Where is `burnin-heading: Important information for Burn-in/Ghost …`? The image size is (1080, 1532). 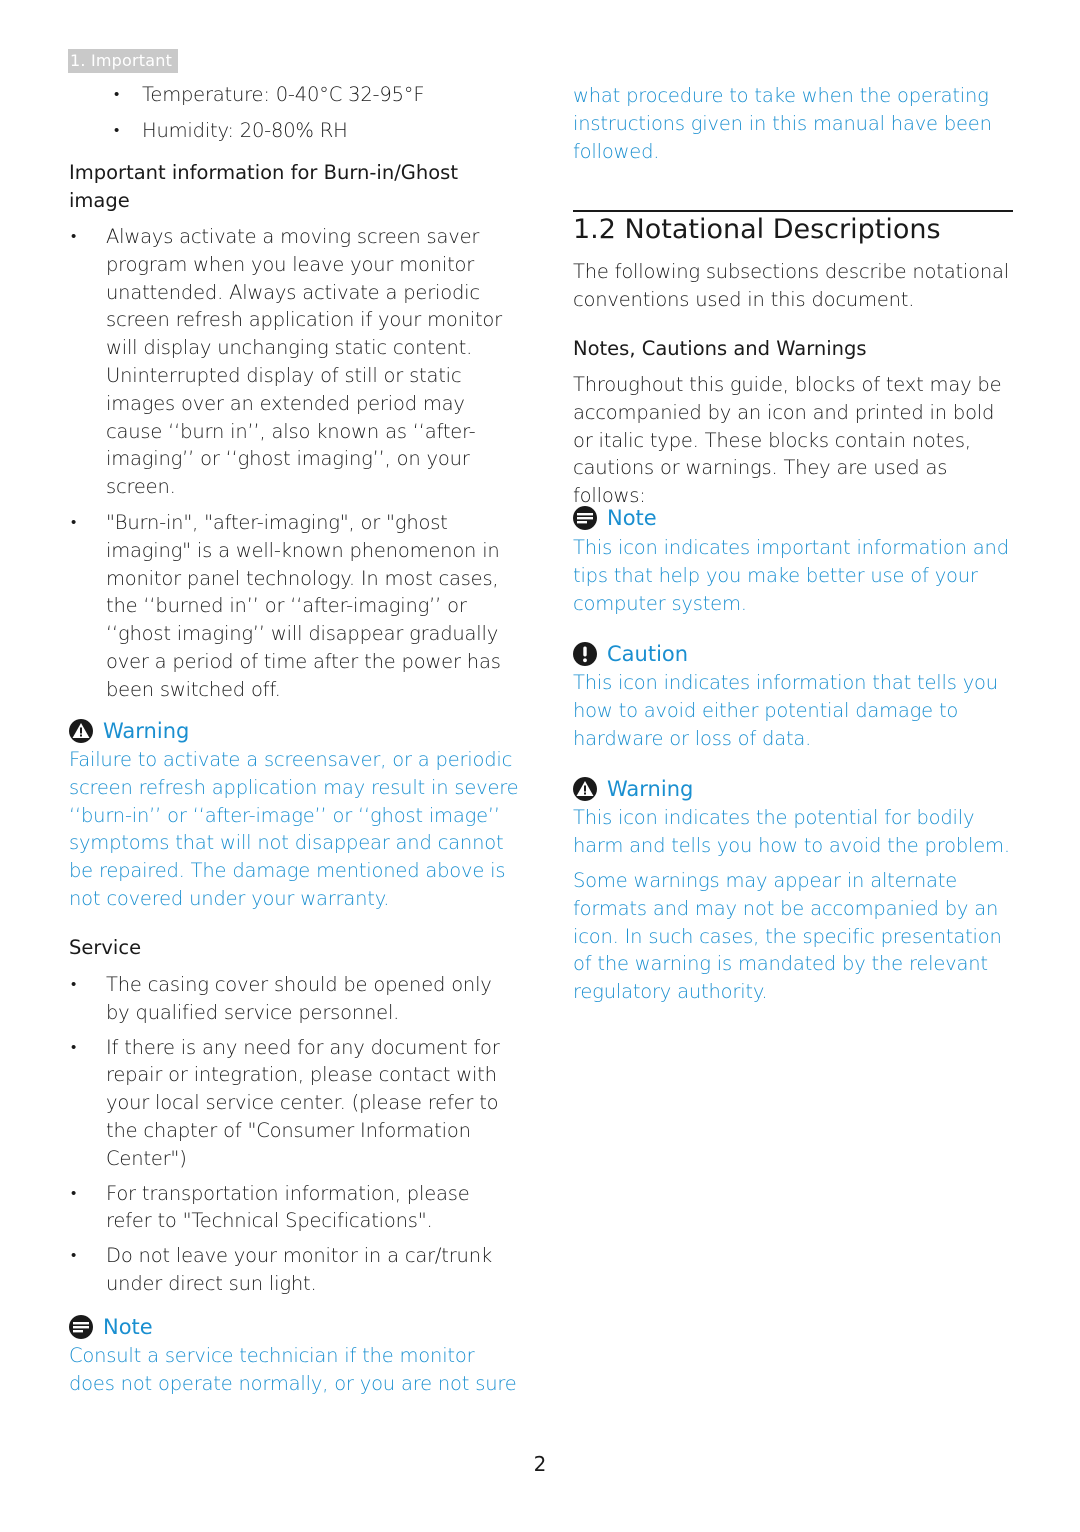
burnin-heading: Important information for Burn-in/Ghost … is located at coordinates (263, 186).